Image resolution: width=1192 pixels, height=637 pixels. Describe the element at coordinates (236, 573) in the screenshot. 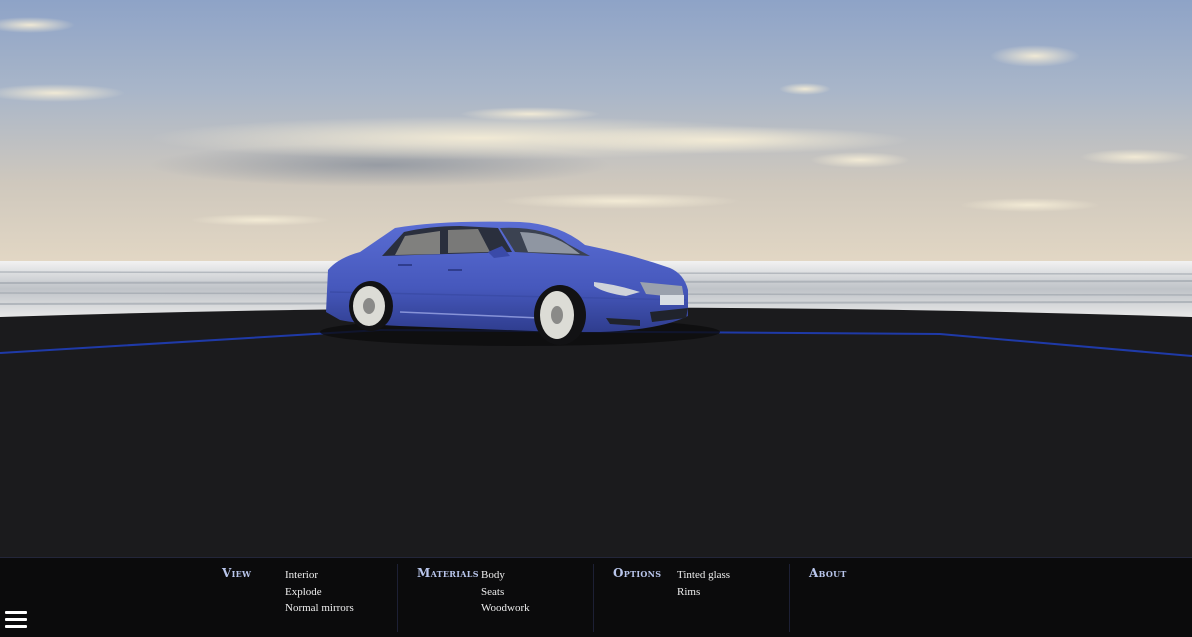

I see `menu-heading-view: View` at that location.